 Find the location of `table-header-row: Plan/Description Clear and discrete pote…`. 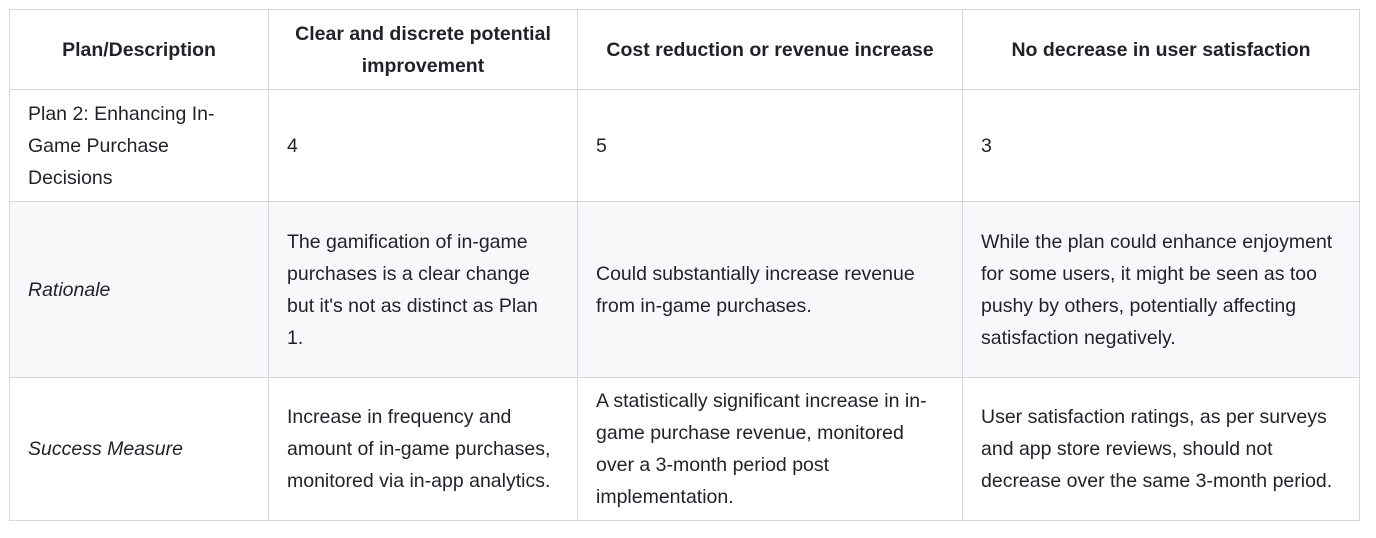

table-header-row: Plan/Description Clear and discrete pote… is located at coordinates (684, 49).